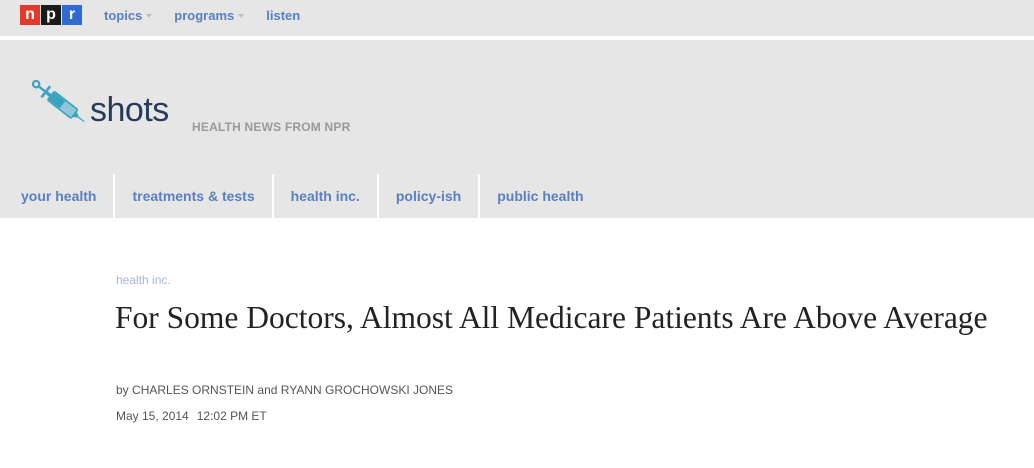  I want to click on npr-logo-p: p, so click(51, 15).